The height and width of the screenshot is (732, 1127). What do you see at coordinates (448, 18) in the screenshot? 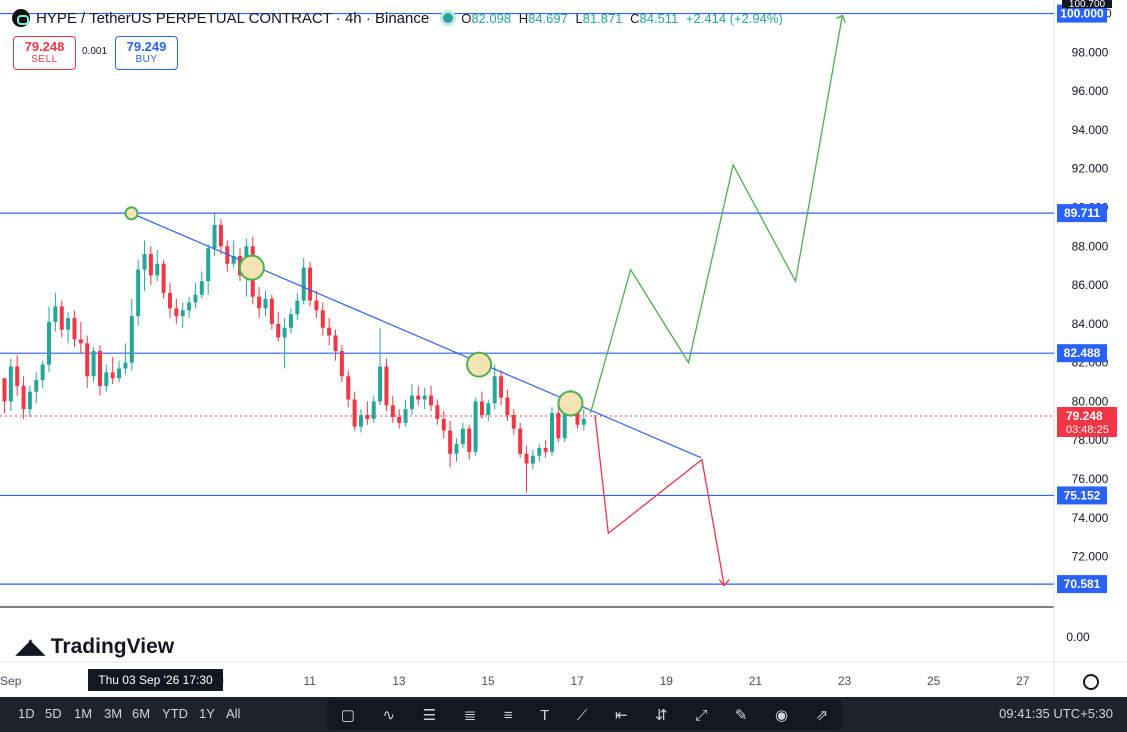
I see `market-status-icon` at bounding box center [448, 18].